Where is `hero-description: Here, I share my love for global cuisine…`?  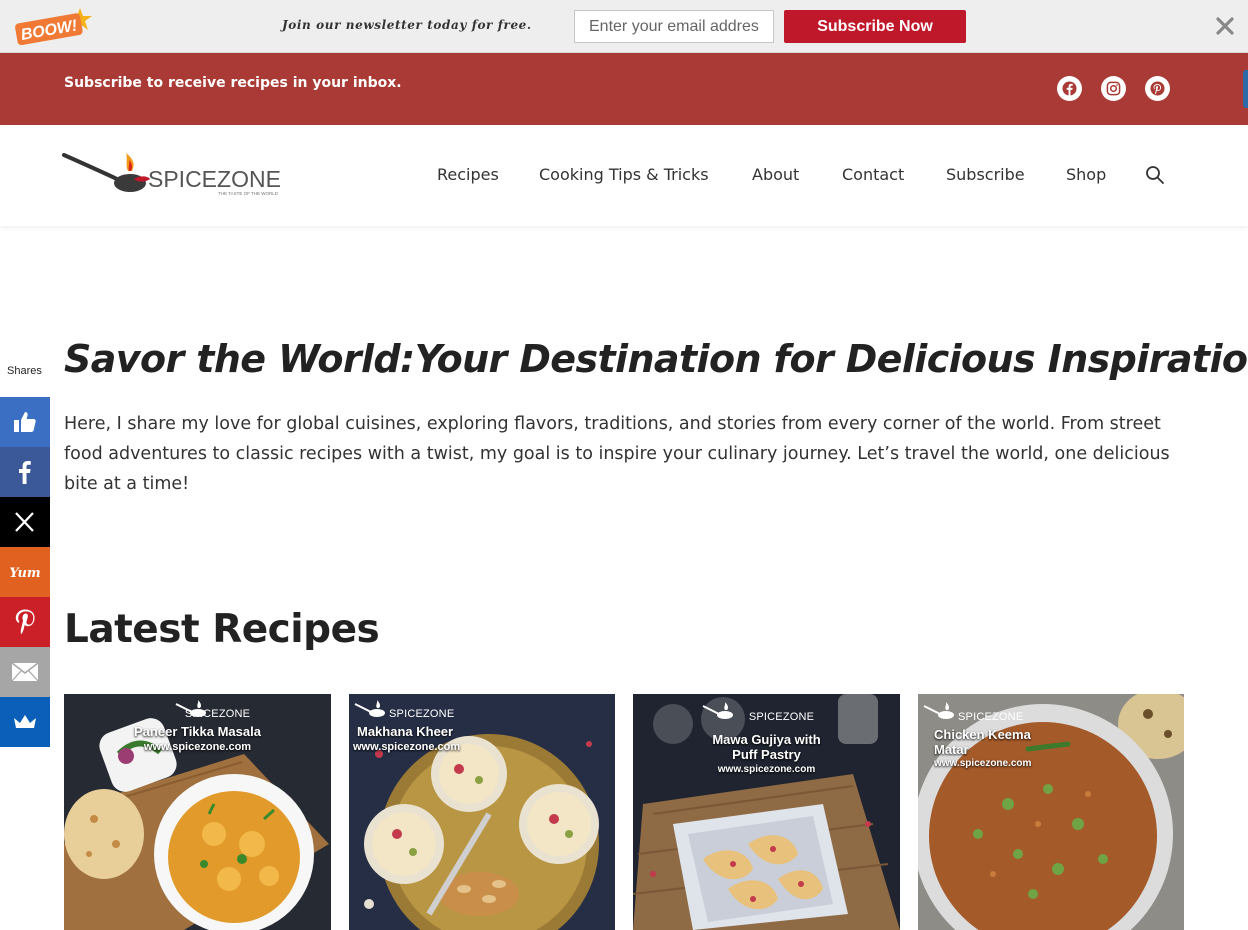 hero-description: Here, I share my love for global cuisine… is located at coordinates (617, 454).